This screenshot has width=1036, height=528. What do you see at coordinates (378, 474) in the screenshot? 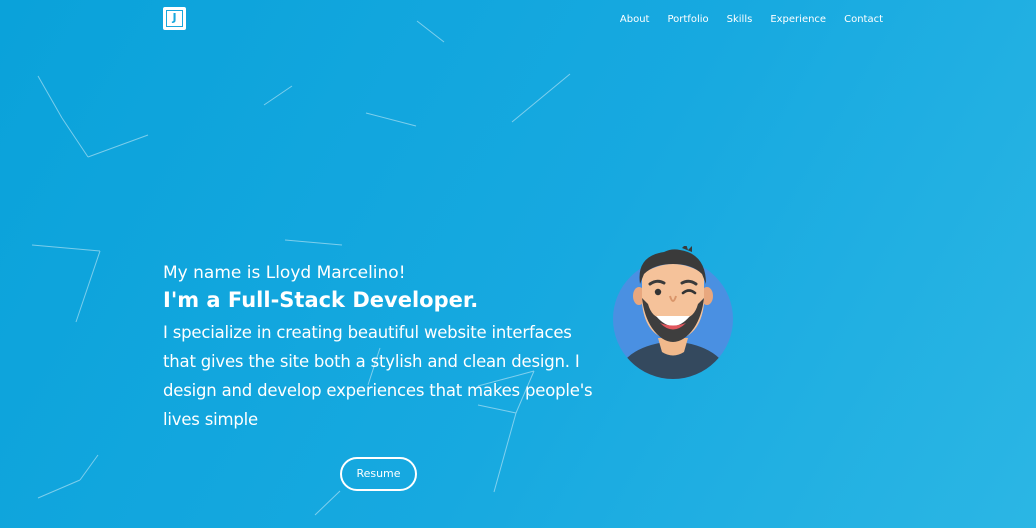
I see `resume-button: Resume` at bounding box center [378, 474].